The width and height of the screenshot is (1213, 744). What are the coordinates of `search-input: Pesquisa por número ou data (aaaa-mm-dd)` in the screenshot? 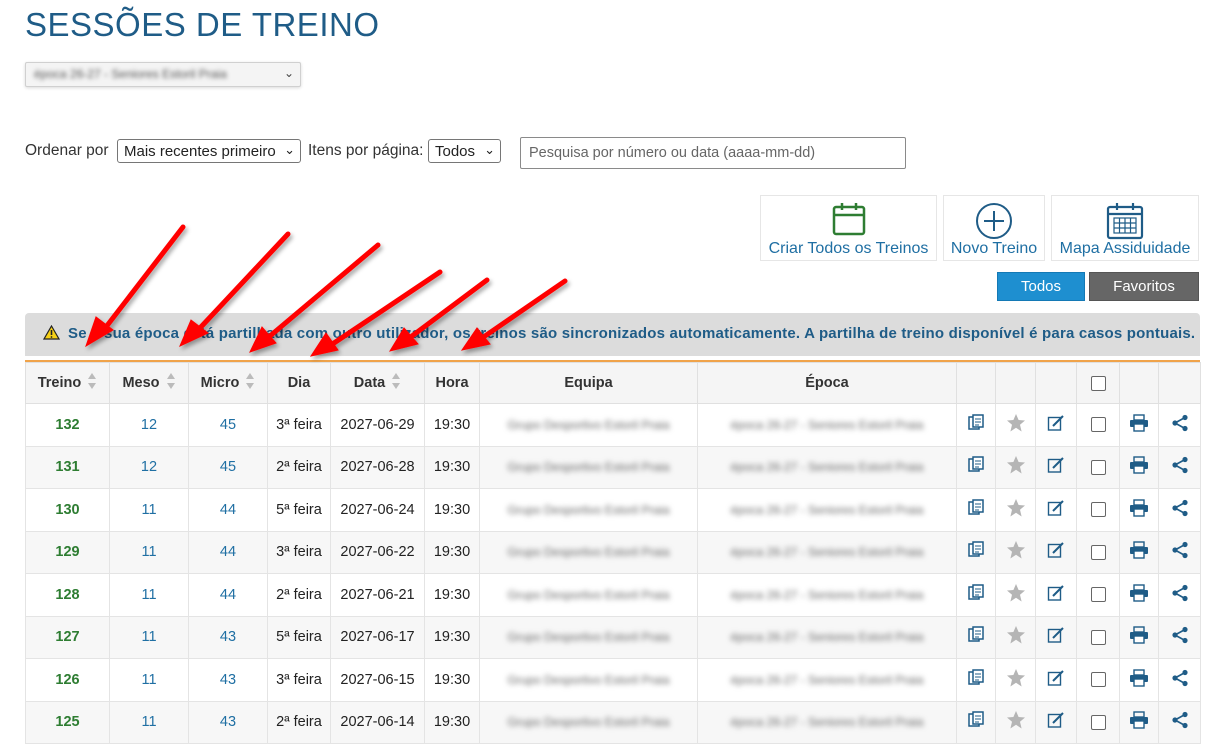 It's located at (713, 153).